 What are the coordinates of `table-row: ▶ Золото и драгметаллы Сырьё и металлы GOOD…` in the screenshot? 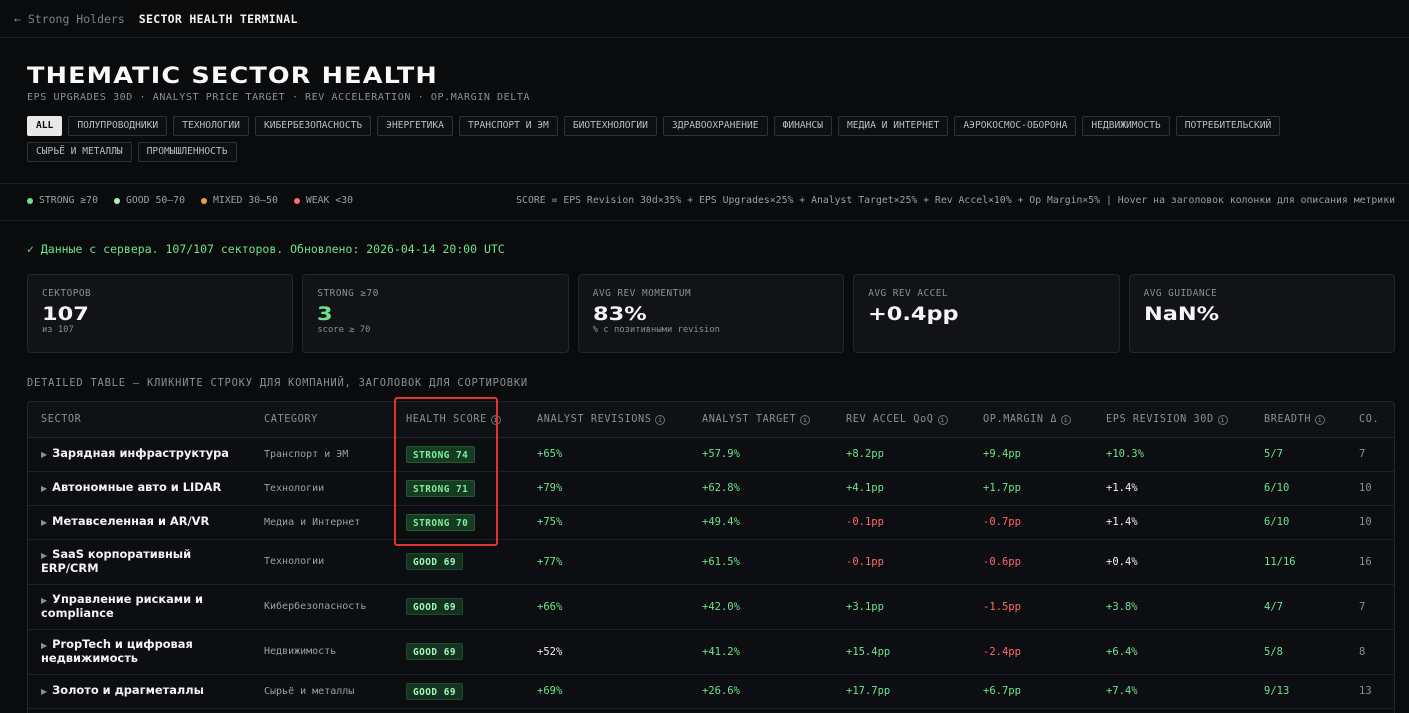 It's located at (711, 691).